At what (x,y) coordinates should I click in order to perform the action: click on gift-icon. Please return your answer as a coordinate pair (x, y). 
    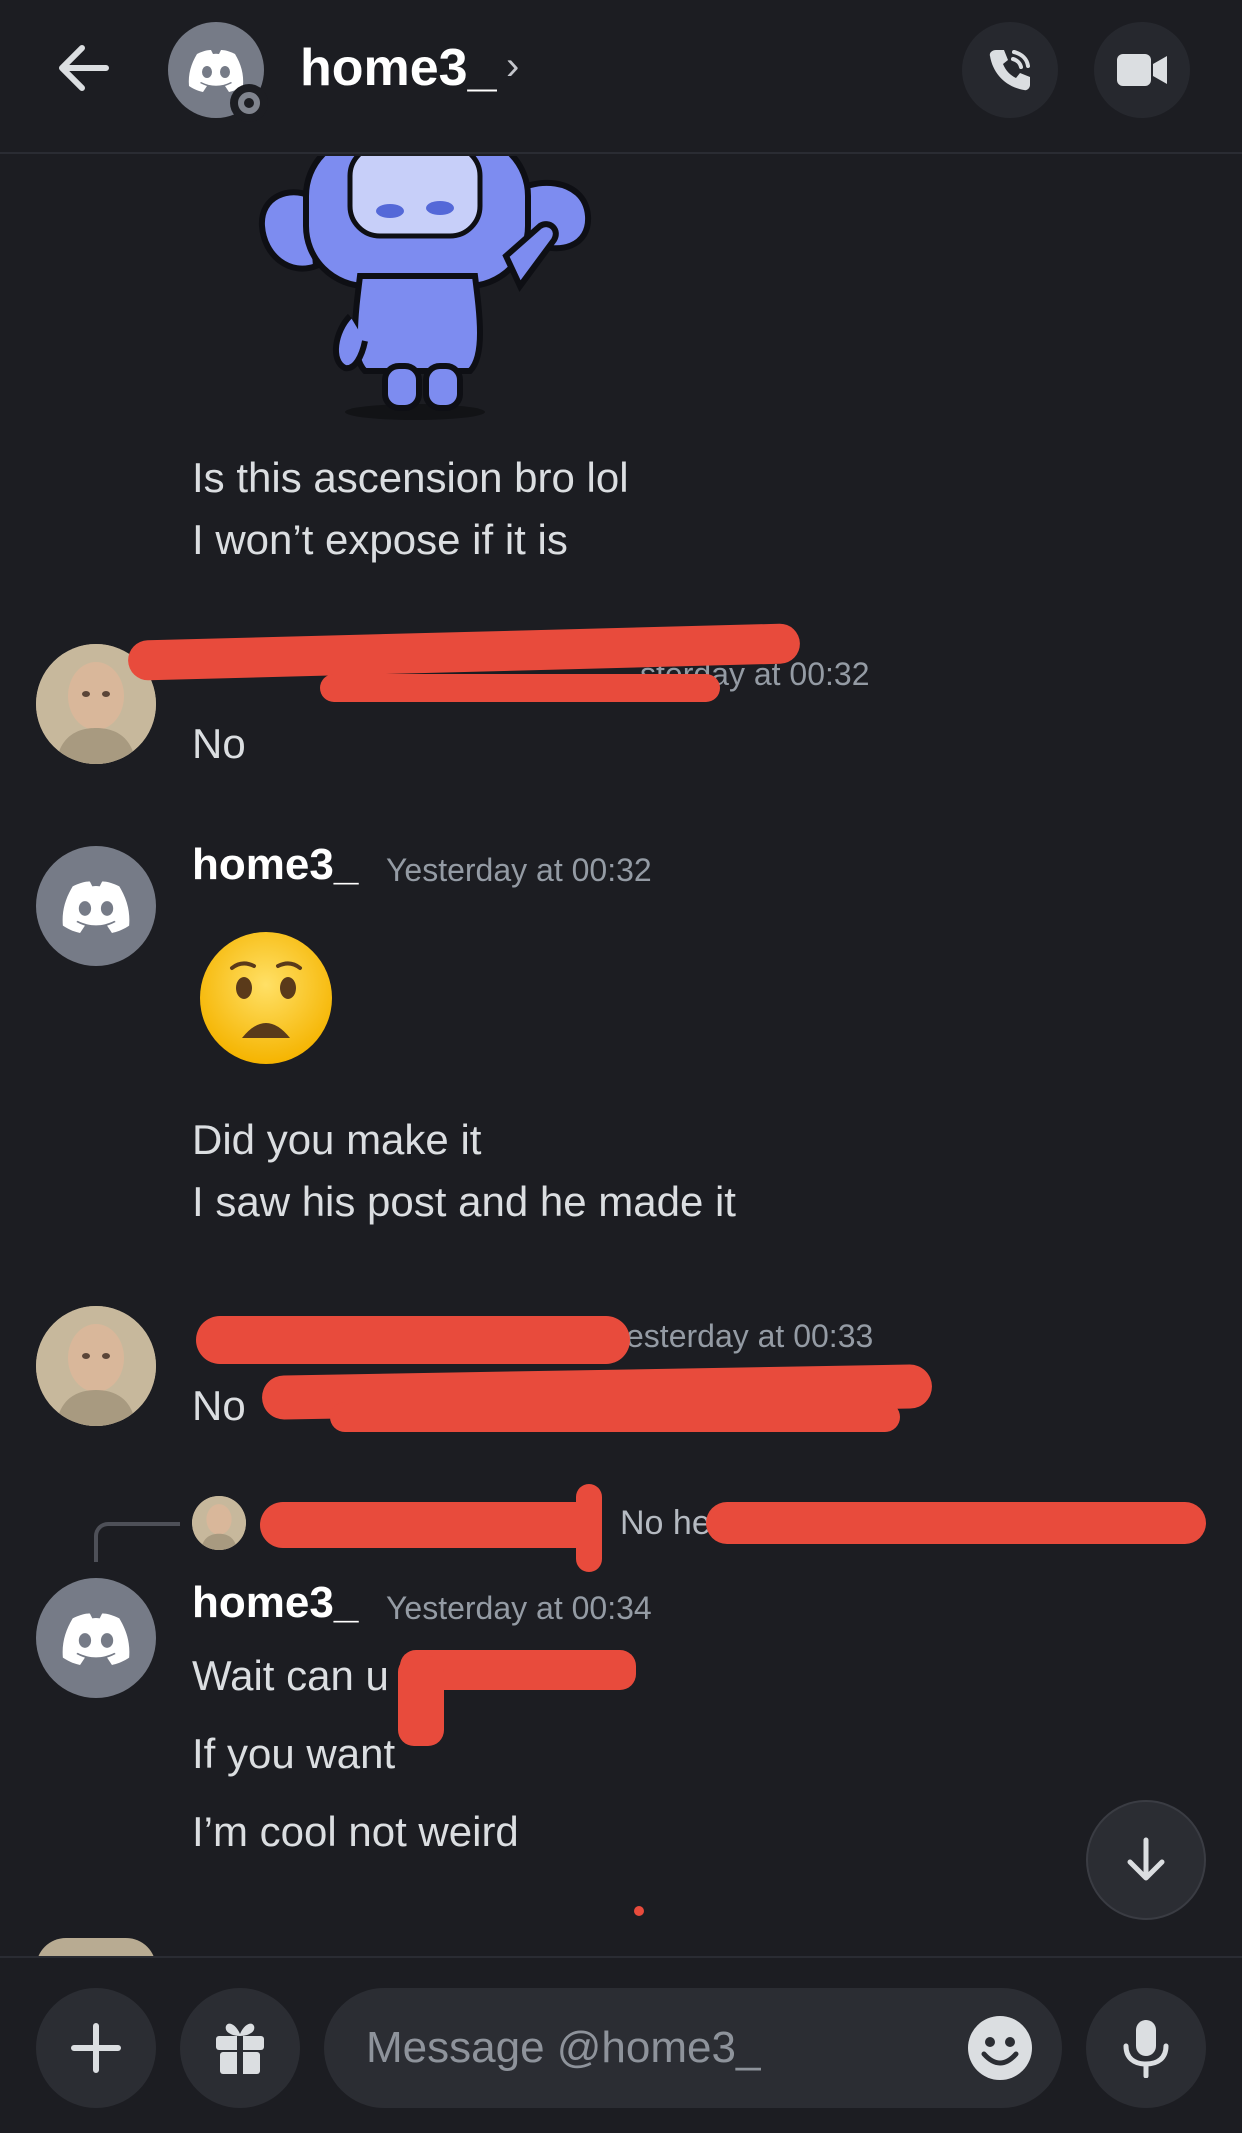
    Looking at the image, I should click on (240, 2048).